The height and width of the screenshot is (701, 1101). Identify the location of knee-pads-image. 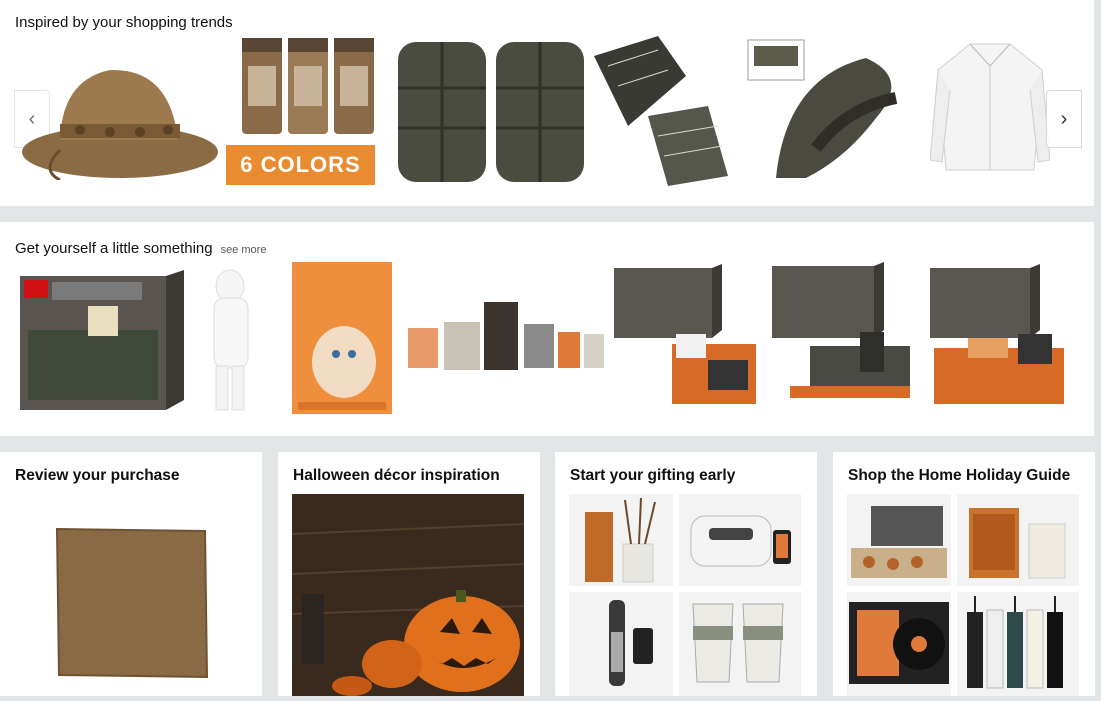
(491, 112).